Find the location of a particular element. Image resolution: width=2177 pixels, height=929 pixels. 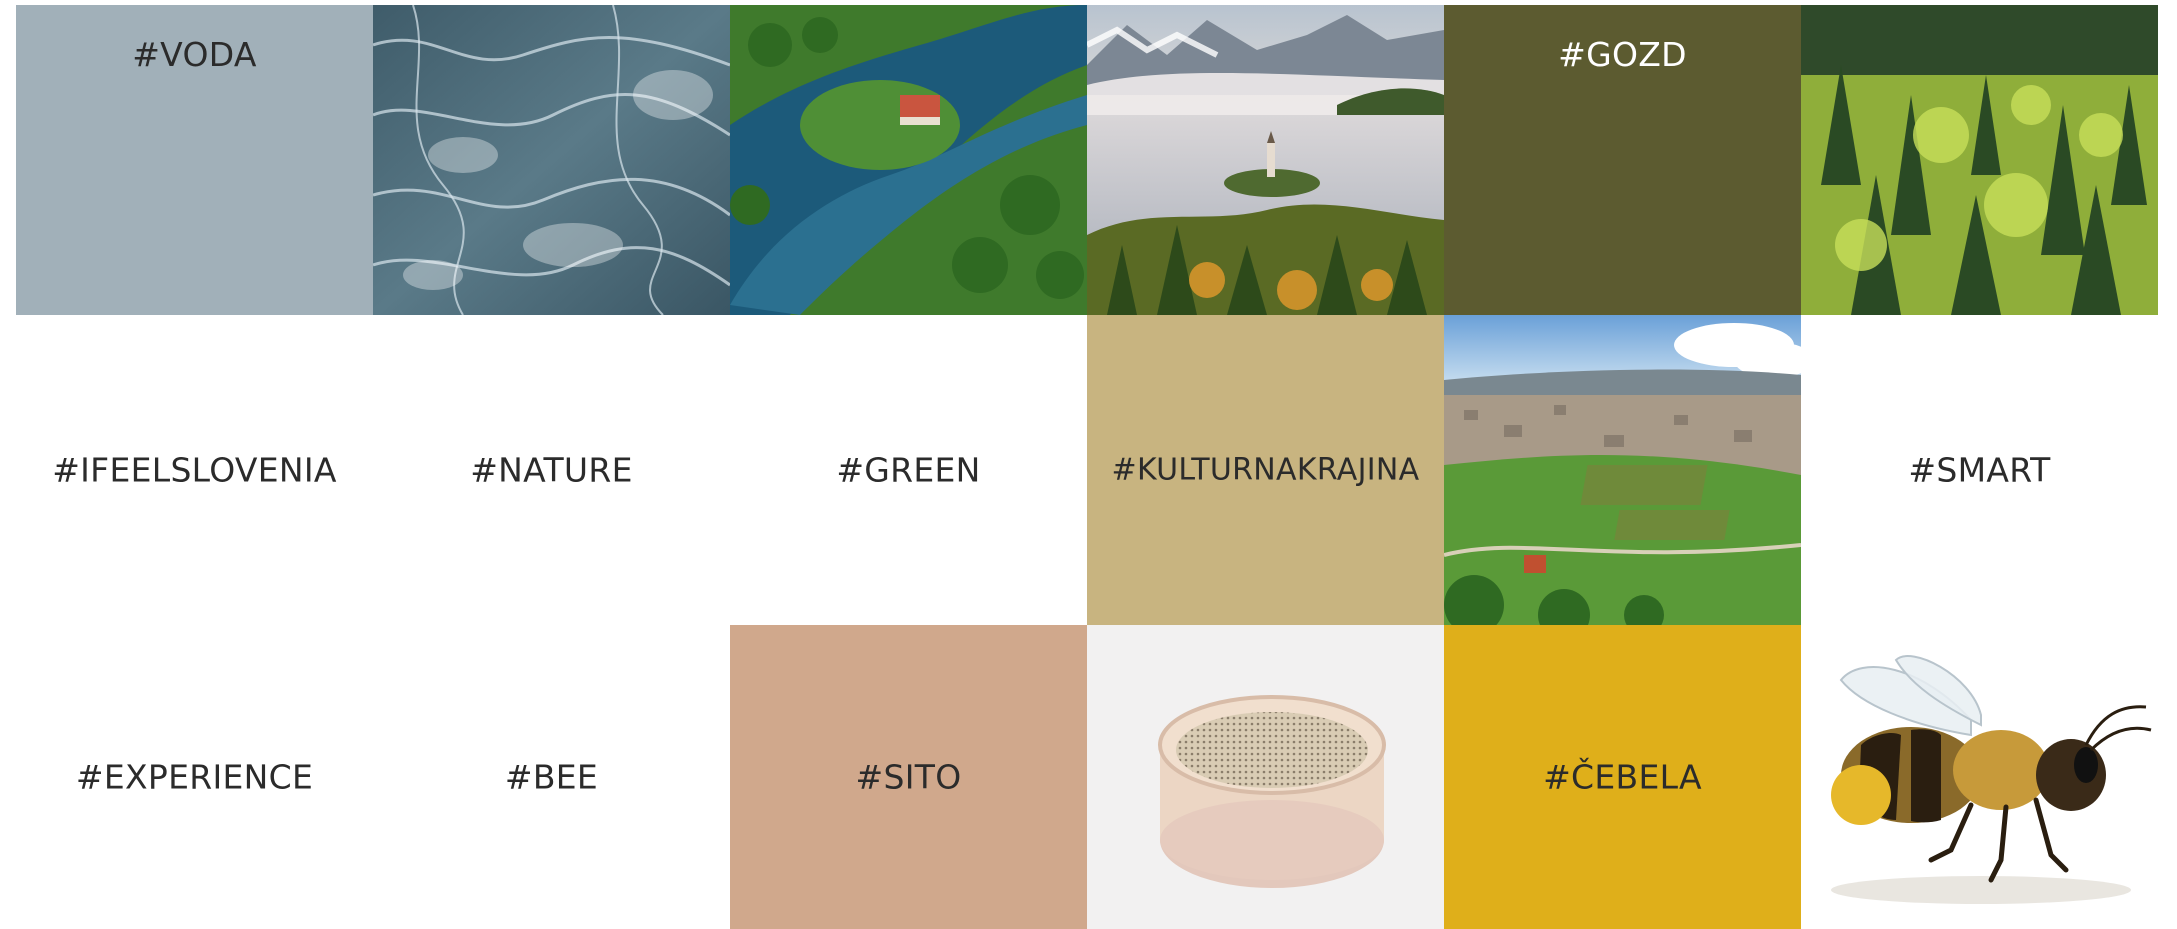

bee-photo is located at coordinates (1979, 777).